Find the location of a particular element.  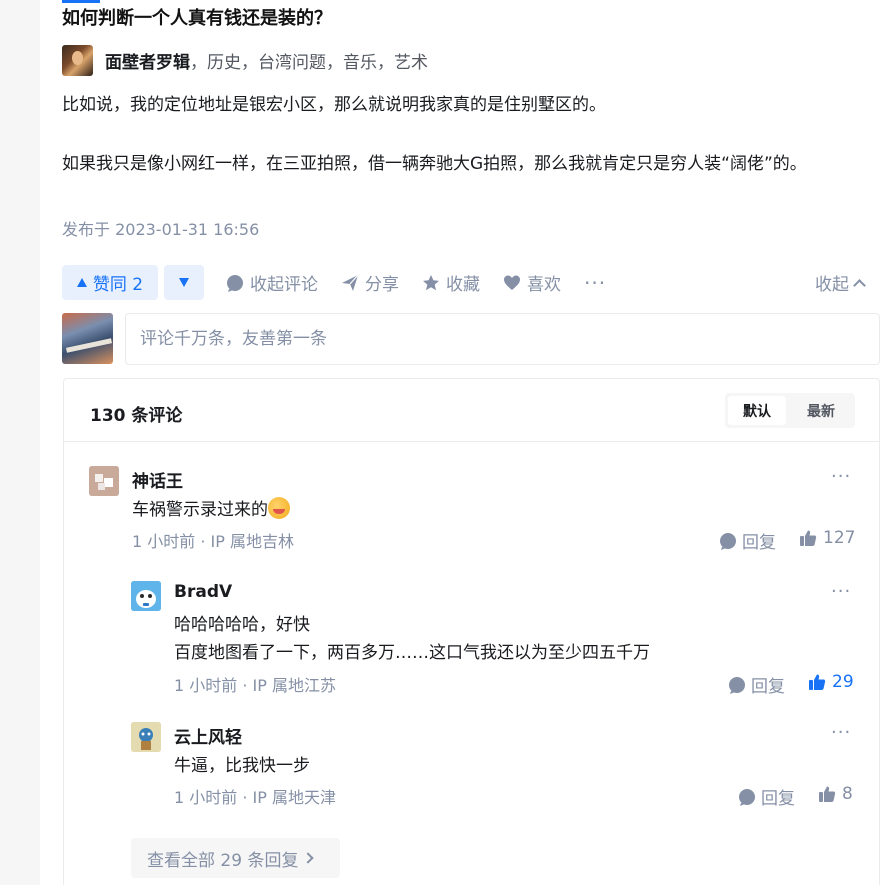

commenter-name: 云上风轻 is located at coordinates (208, 735).